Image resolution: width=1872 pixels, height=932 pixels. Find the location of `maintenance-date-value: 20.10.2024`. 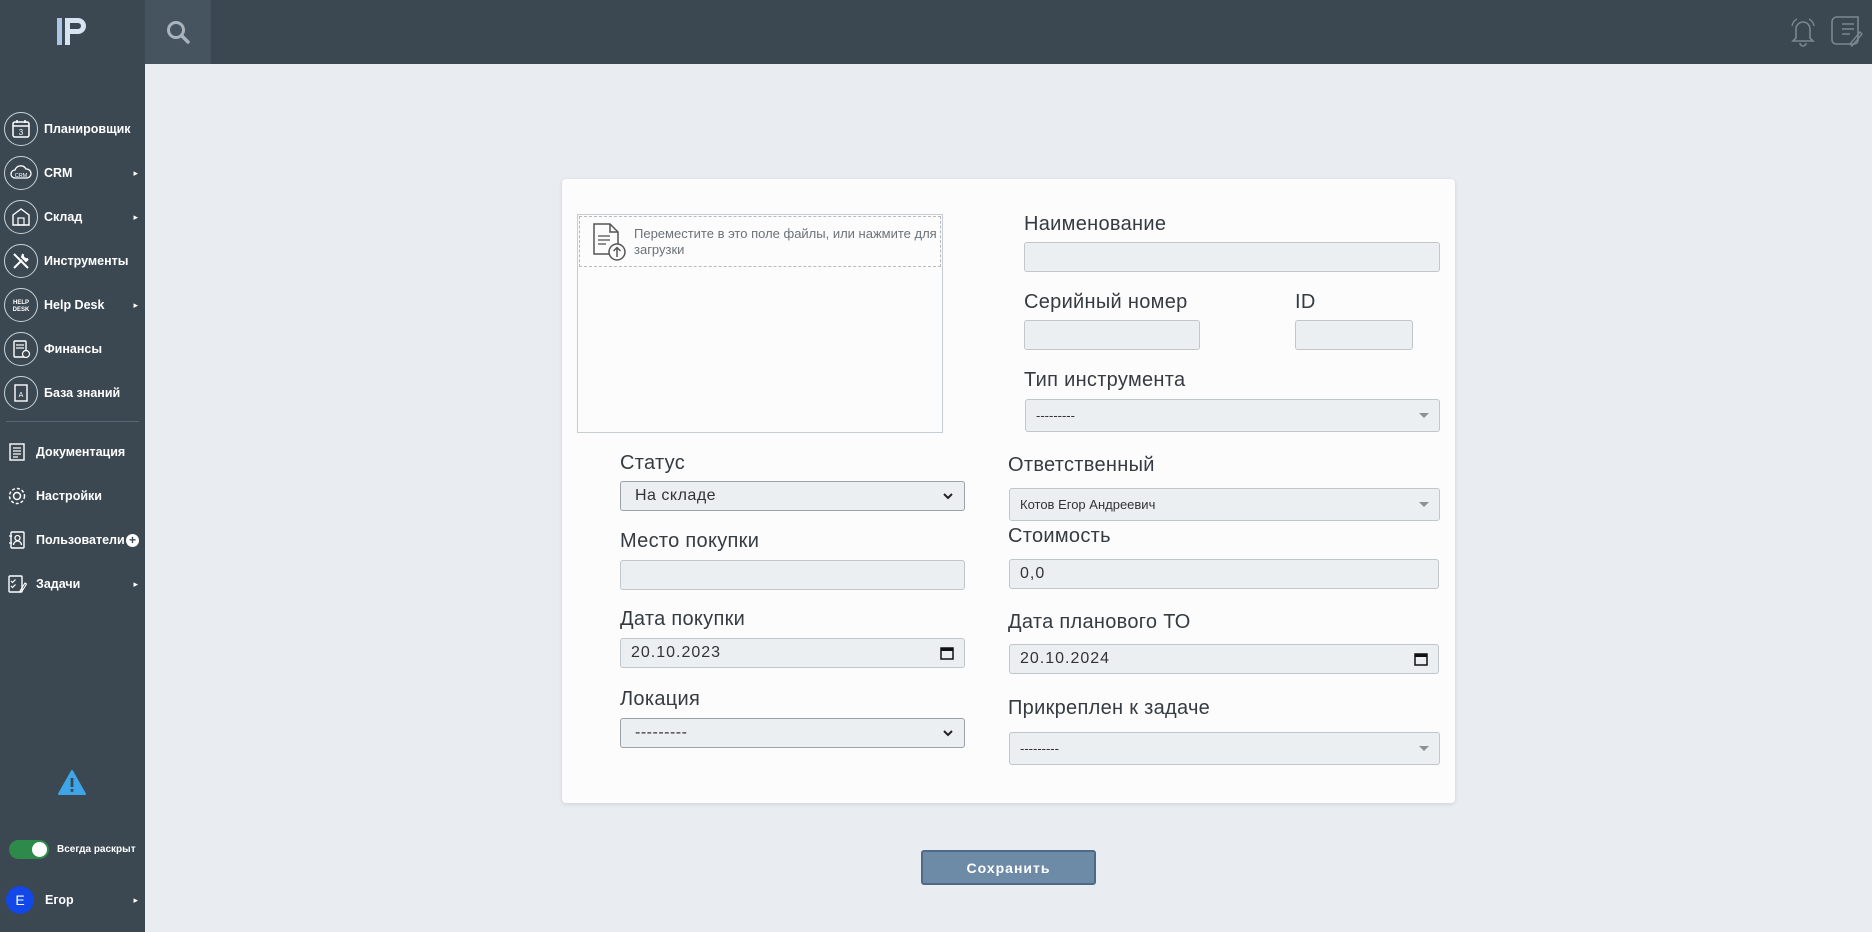

maintenance-date-value: 20.10.2024 is located at coordinates (1065, 658).